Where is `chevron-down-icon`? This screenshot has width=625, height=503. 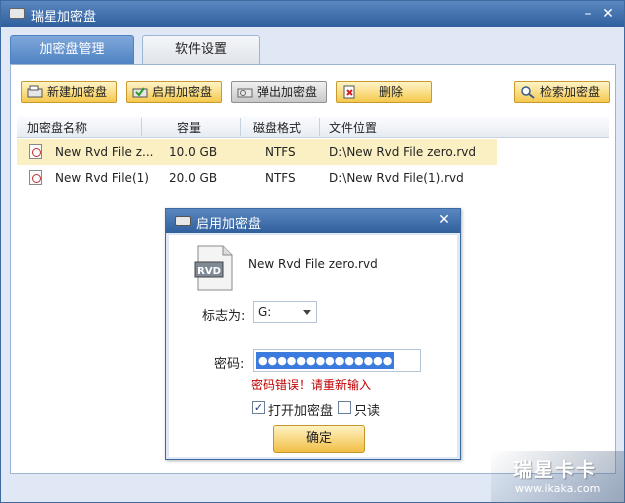
chevron-down-icon is located at coordinates (307, 312).